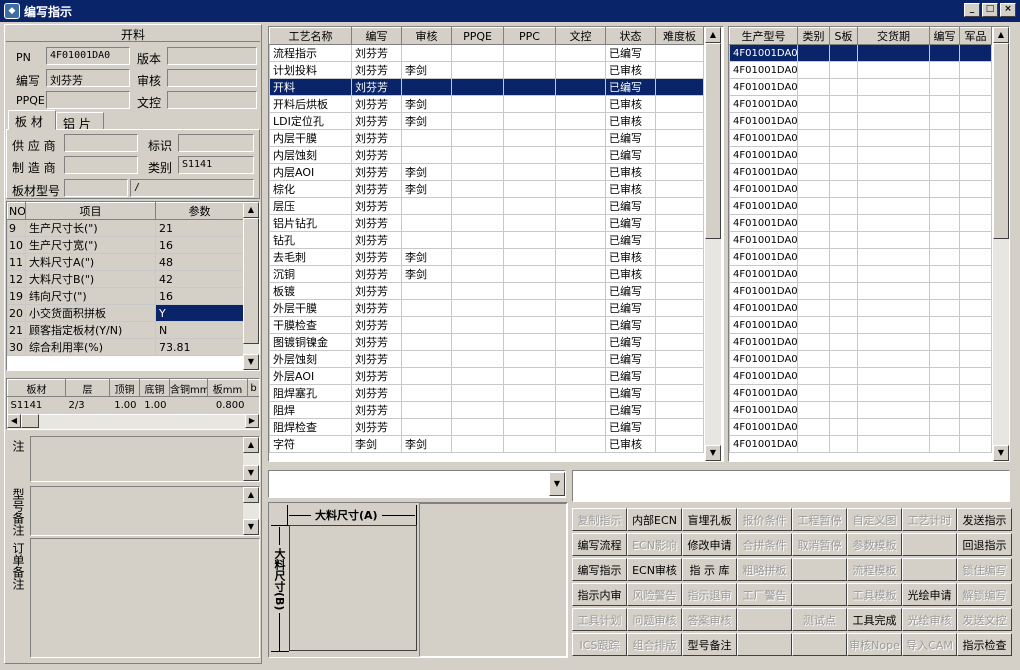 Image resolution: width=1020 pixels, height=670 pixels. What do you see at coordinates (819, 519) in the screenshot?
I see `cmd-button-0-4: 工程暂停` at bounding box center [819, 519].